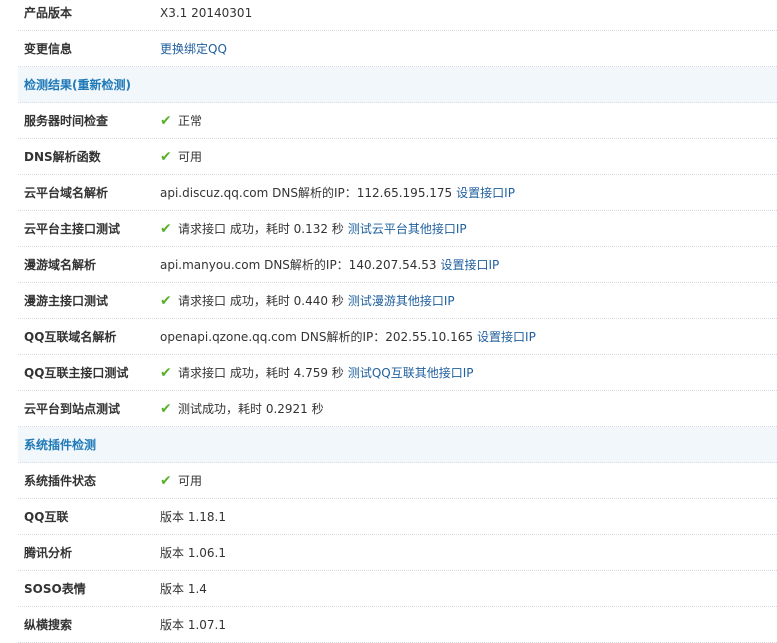 Image resolution: width=777 pixels, height=643 pixels. Describe the element at coordinates (397, 445) in the screenshot. I see `section-header: 系统插件检测` at that location.